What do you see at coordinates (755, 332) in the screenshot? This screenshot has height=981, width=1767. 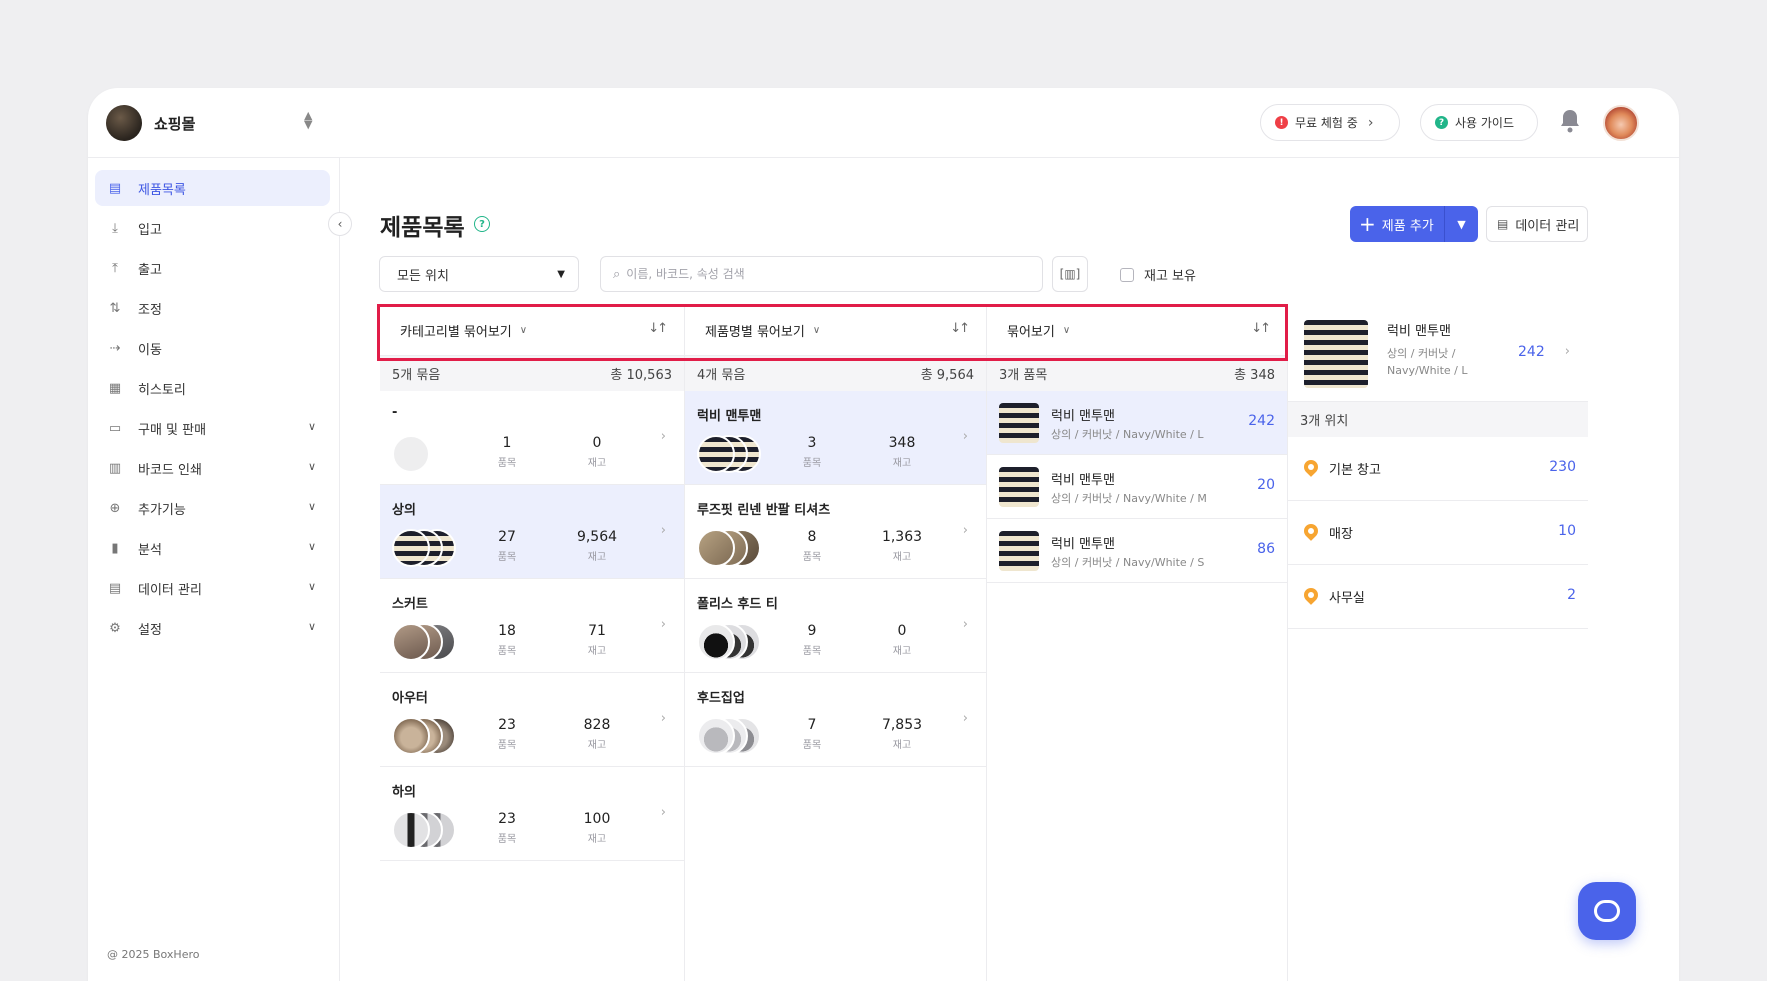 I see `product-group-title: 제품명별 묶어보기` at bounding box center [755, 332].